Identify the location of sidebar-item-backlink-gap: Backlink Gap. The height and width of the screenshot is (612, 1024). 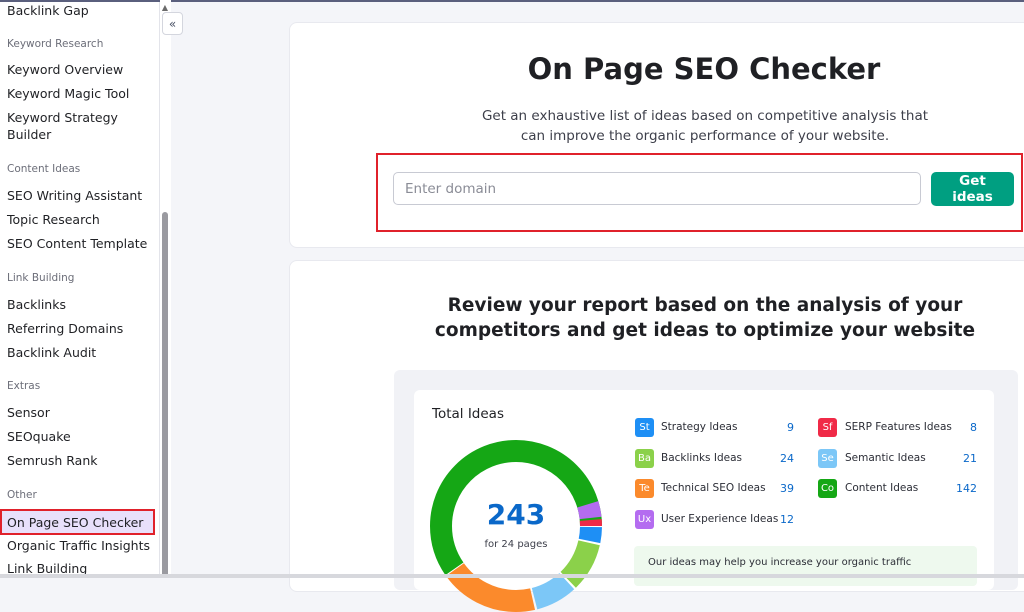
(81, 10).